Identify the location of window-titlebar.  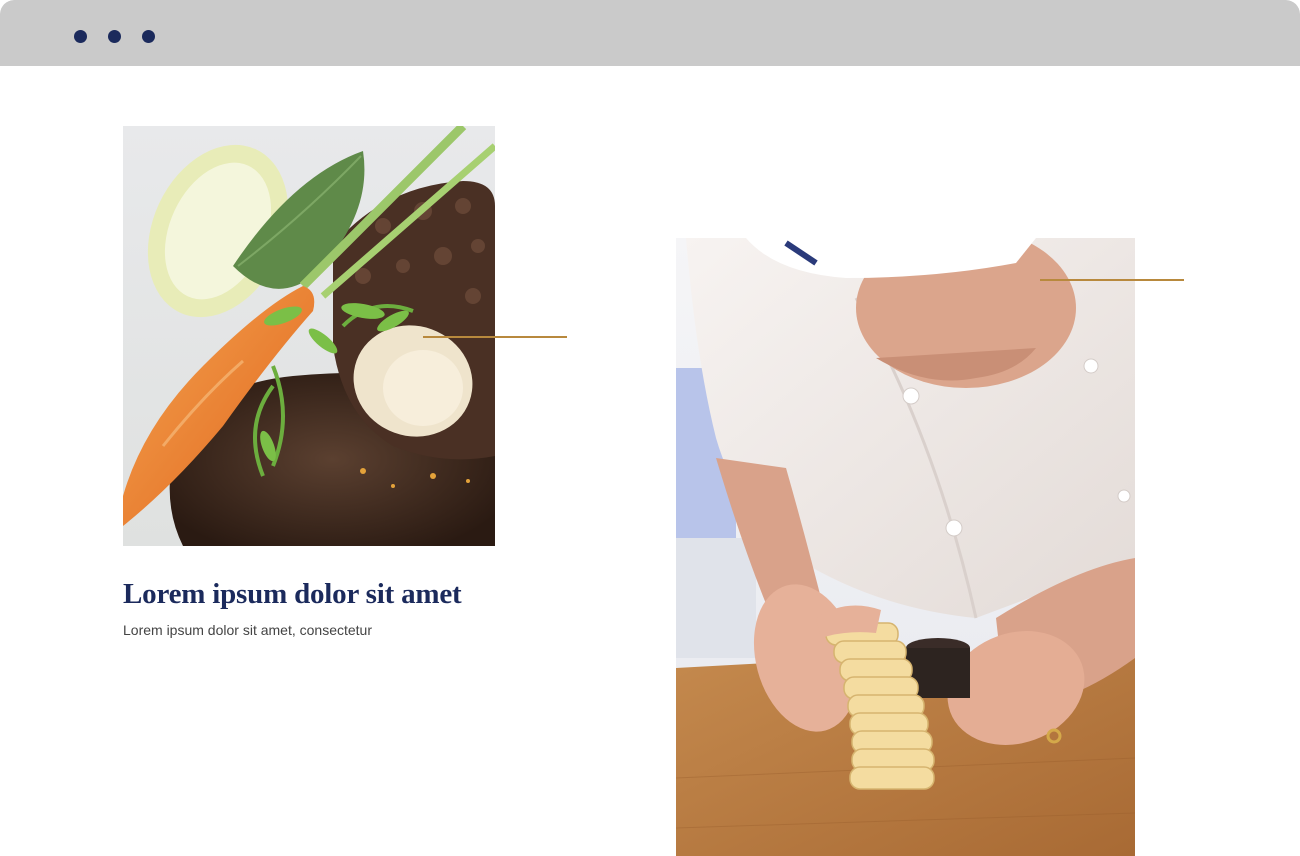
(650, 33).